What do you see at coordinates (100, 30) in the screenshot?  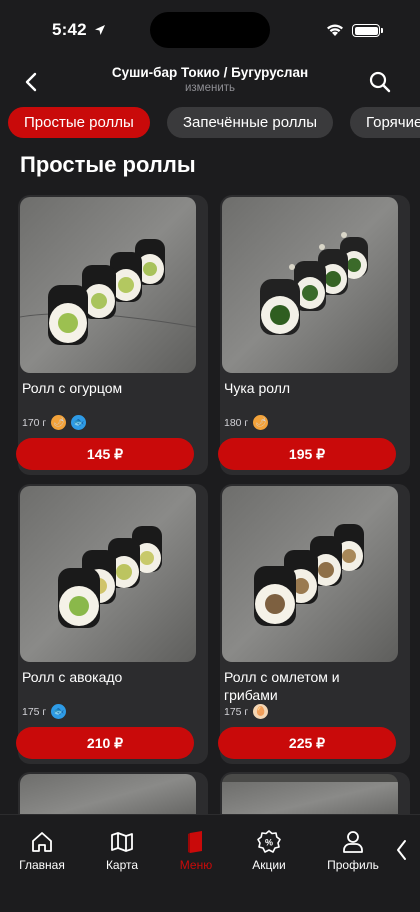 I see `location-arrow-icon` at bounding box center [100, 30].